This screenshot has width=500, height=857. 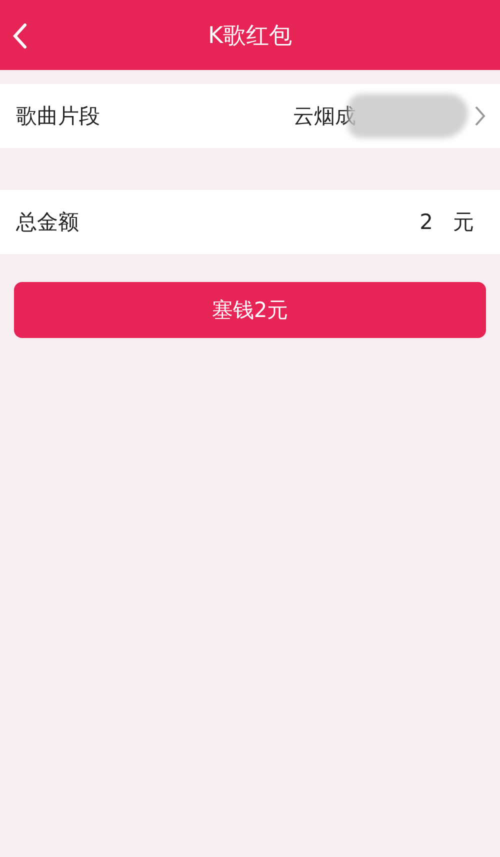 I want to click on pay-button: 塞钱2元, so click(x=250, y=310).